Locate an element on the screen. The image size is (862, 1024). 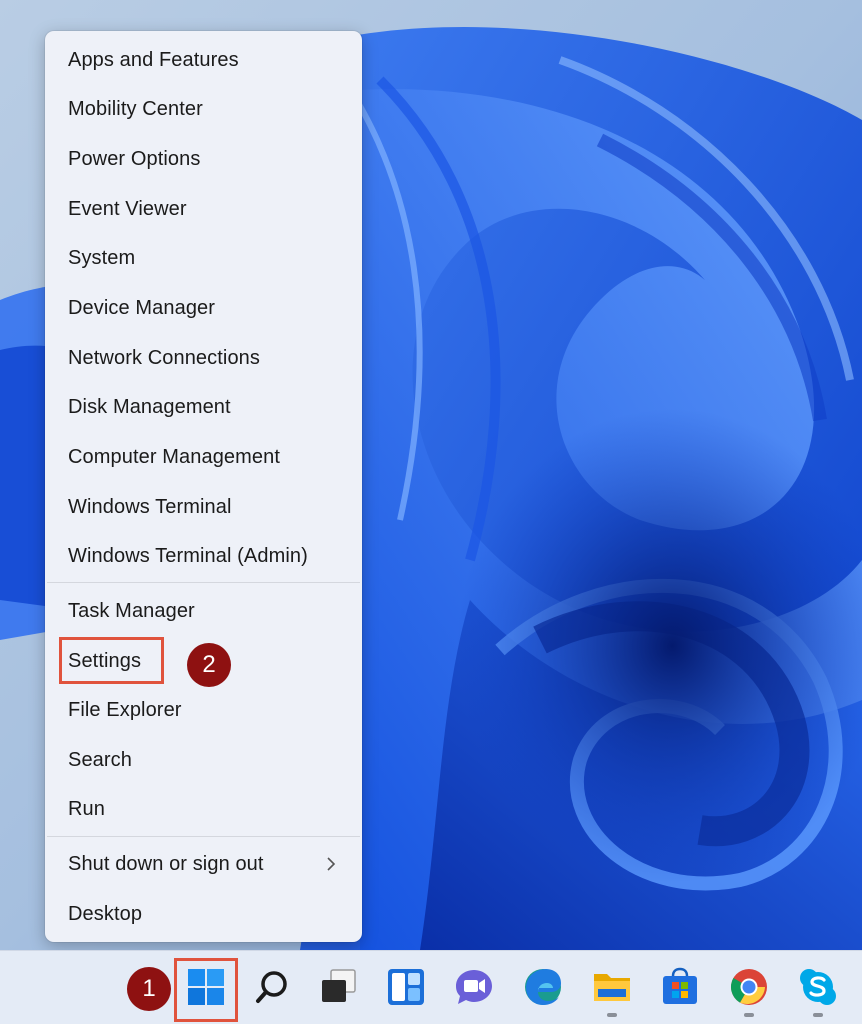
start-button is located at coordinates (206, 987).